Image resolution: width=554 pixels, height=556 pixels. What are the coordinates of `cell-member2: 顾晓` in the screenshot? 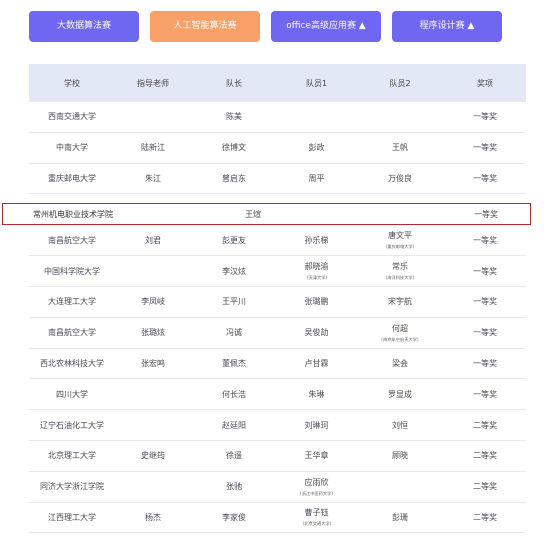 It's located at (400, 455).